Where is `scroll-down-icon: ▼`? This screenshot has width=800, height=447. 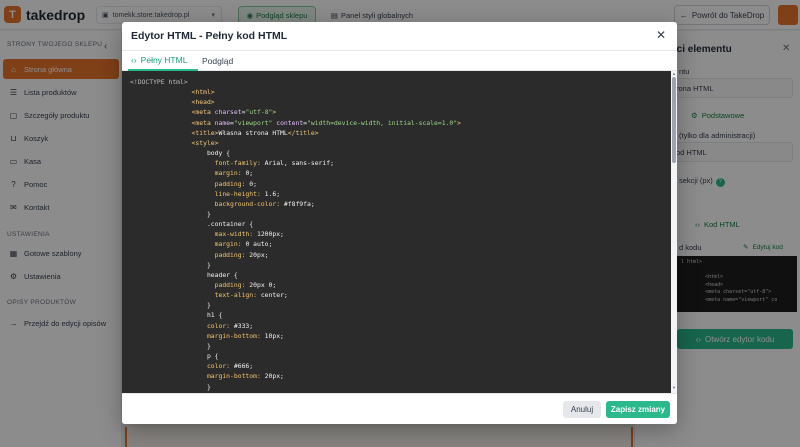 scroll-down-icon: ▼ is located at coordinates (674, 387).